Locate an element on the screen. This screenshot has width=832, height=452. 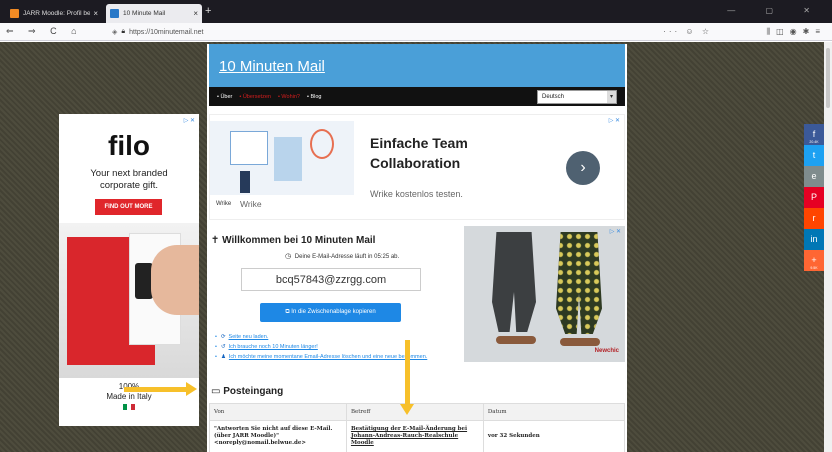
mail-favicon-icon is located at coordinates (114, 13).